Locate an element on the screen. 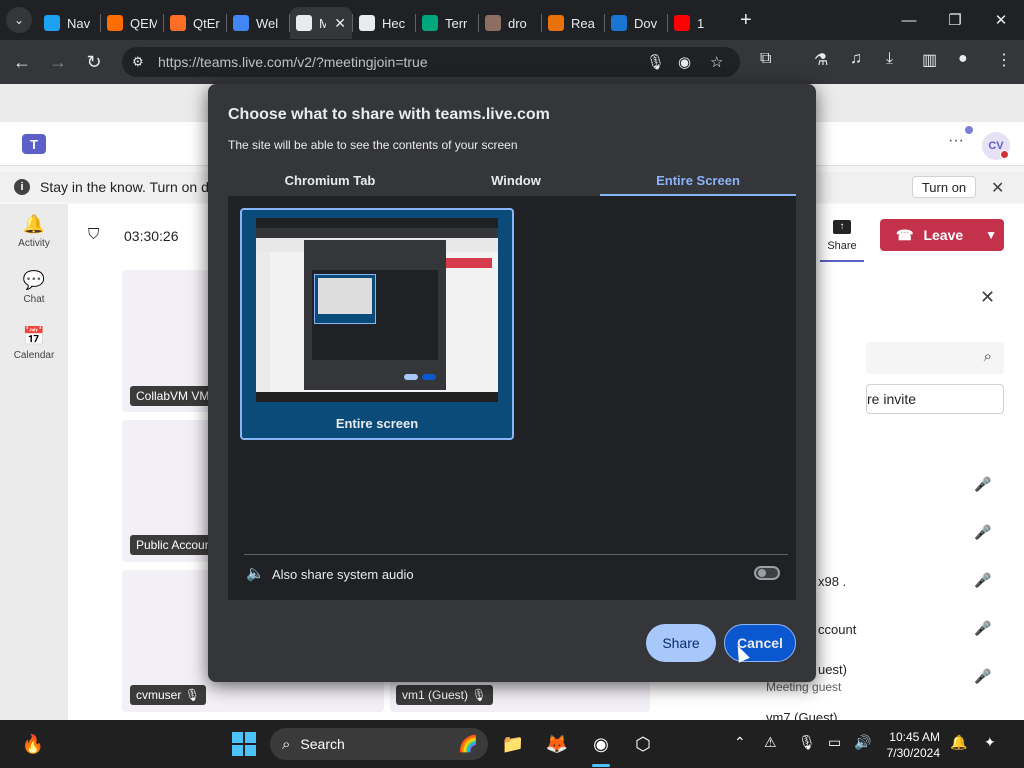 Image resolution: width=1024 pixels, height=768 pixels. rail-item-calendar: 📅 Calendar is located at coordinates (34, 343).